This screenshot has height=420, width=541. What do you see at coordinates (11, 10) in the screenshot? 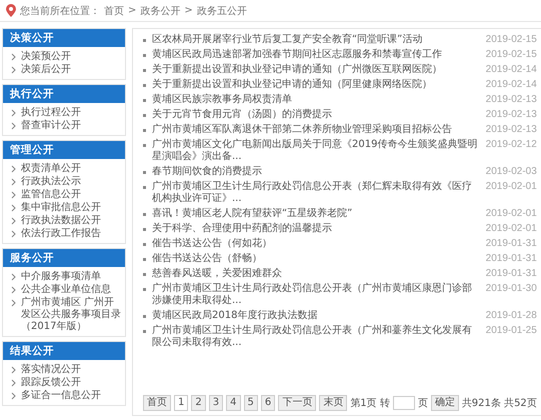
I see `location-pin-icon` at bounding box center [11, 10].